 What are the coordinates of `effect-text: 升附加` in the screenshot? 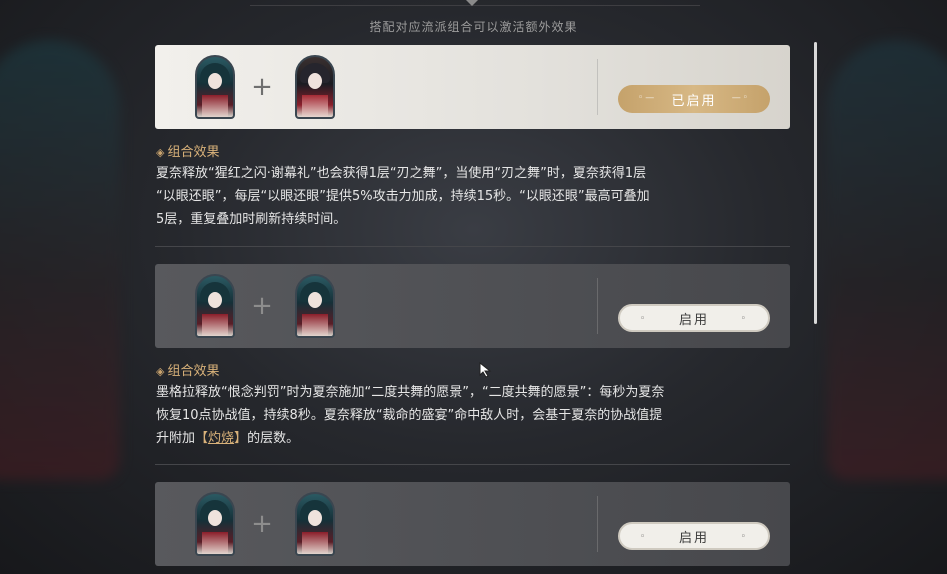 It's located at (176, 438).